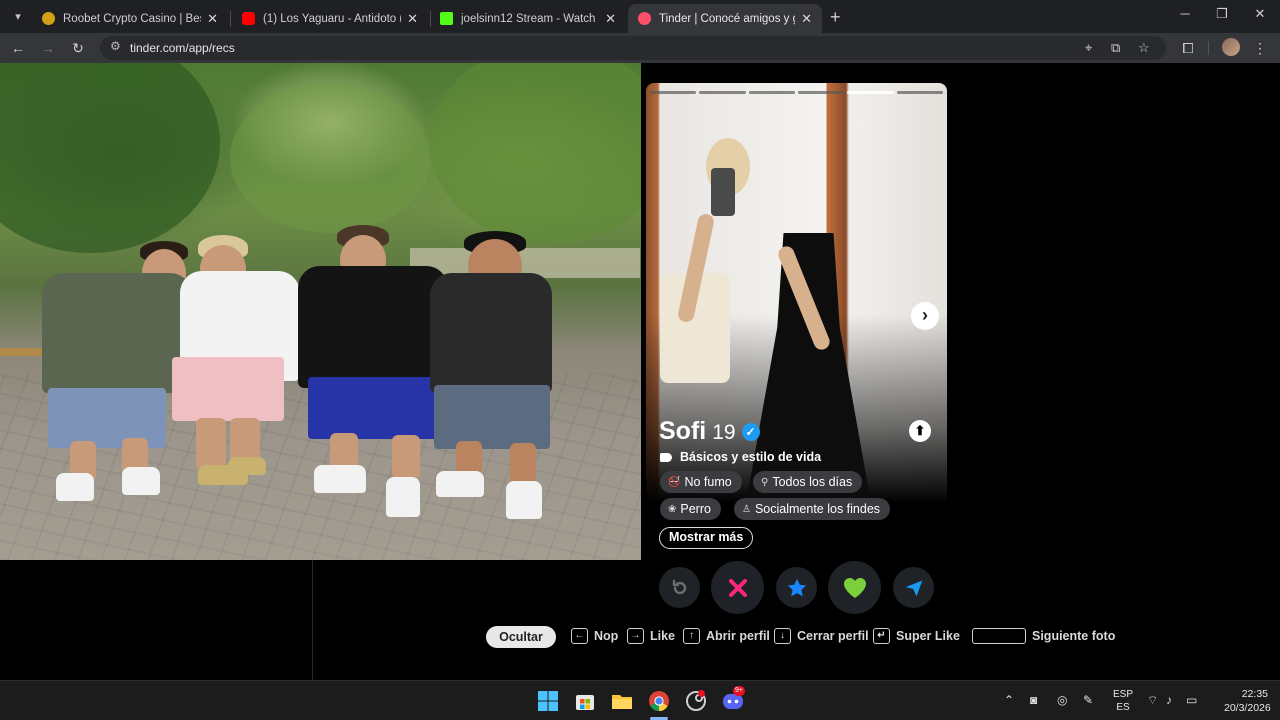 The image size is (1280, 720). What do you see at coordinates (817, 509) in the screenshot?
I see `chip-label: Socialmente los findes` at bounding box center [817, 509].